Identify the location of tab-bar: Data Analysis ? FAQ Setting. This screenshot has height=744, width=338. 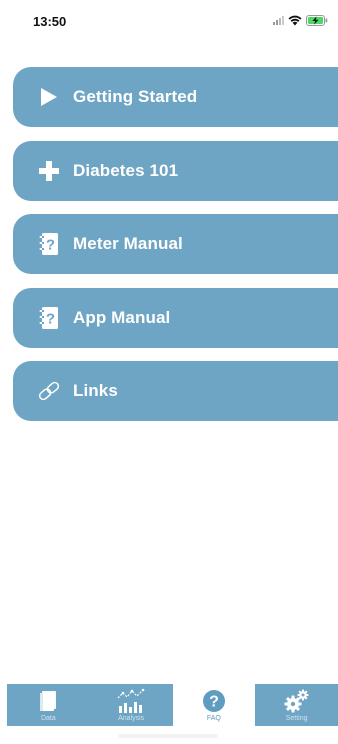
(172, 705).